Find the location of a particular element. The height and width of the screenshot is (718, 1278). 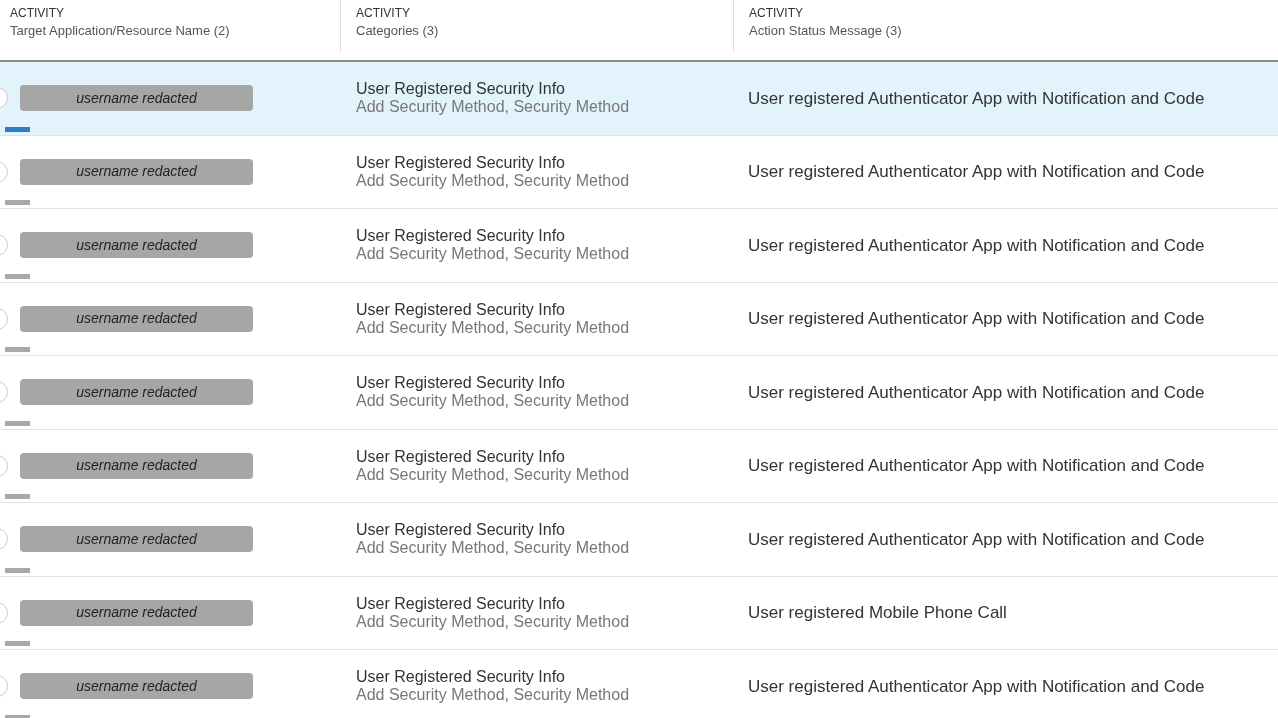

column-label: Categories (3) is located at coordinates (397, 31).